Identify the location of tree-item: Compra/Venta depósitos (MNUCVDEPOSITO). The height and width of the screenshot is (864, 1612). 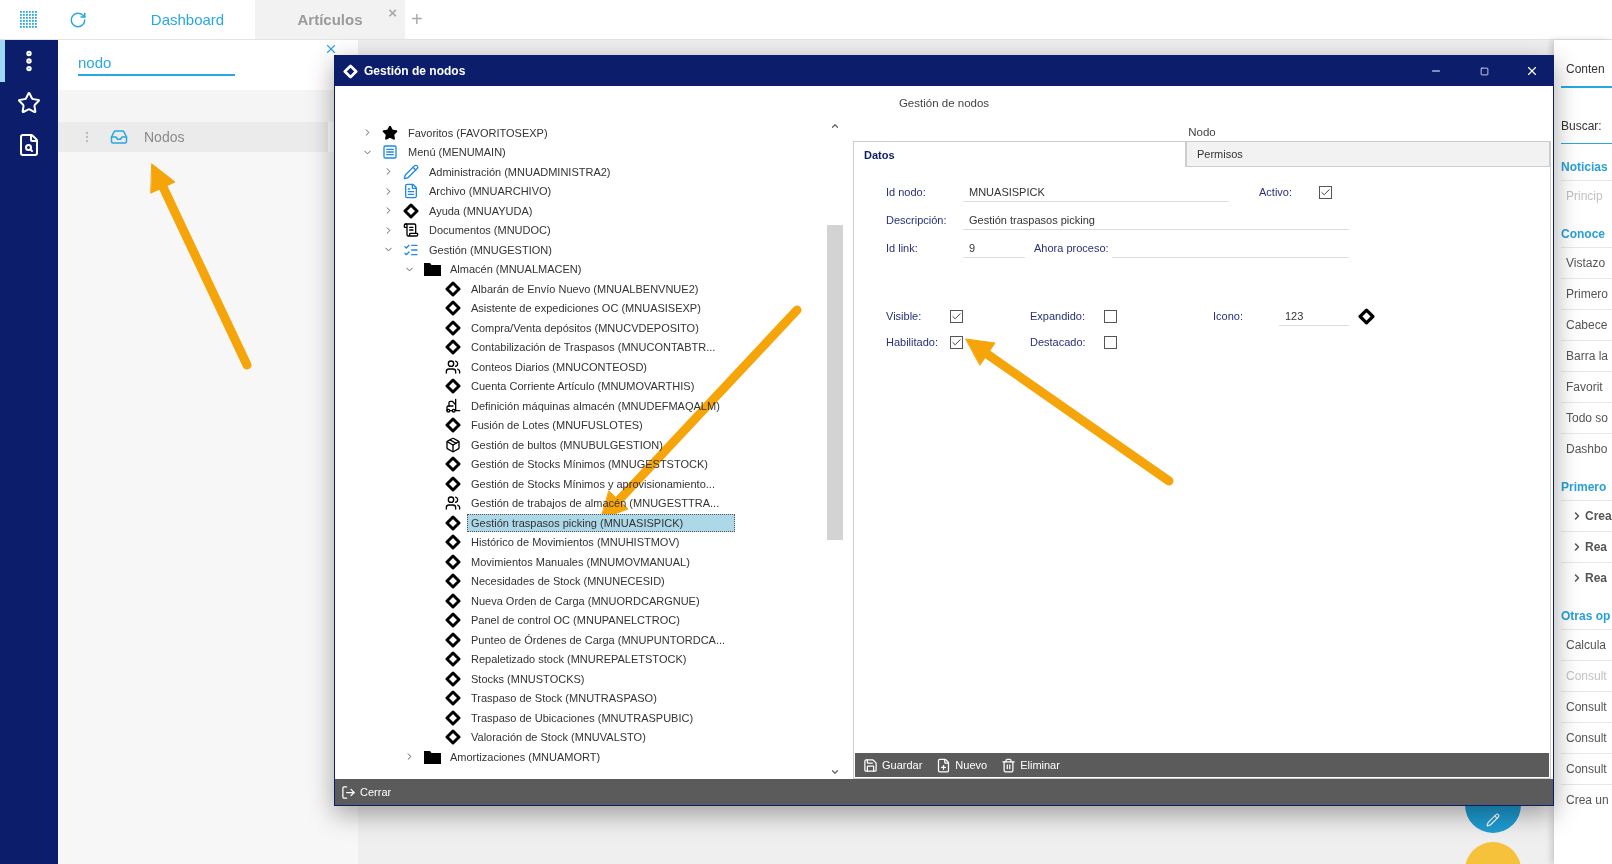
(585, 327).